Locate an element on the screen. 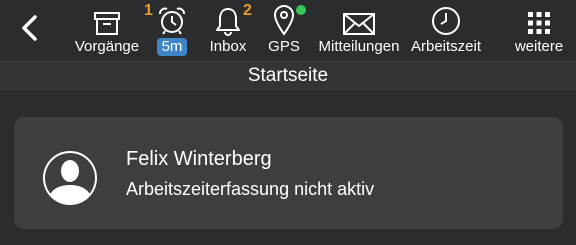  gps-status-dot is located at coordinates (301, 10).